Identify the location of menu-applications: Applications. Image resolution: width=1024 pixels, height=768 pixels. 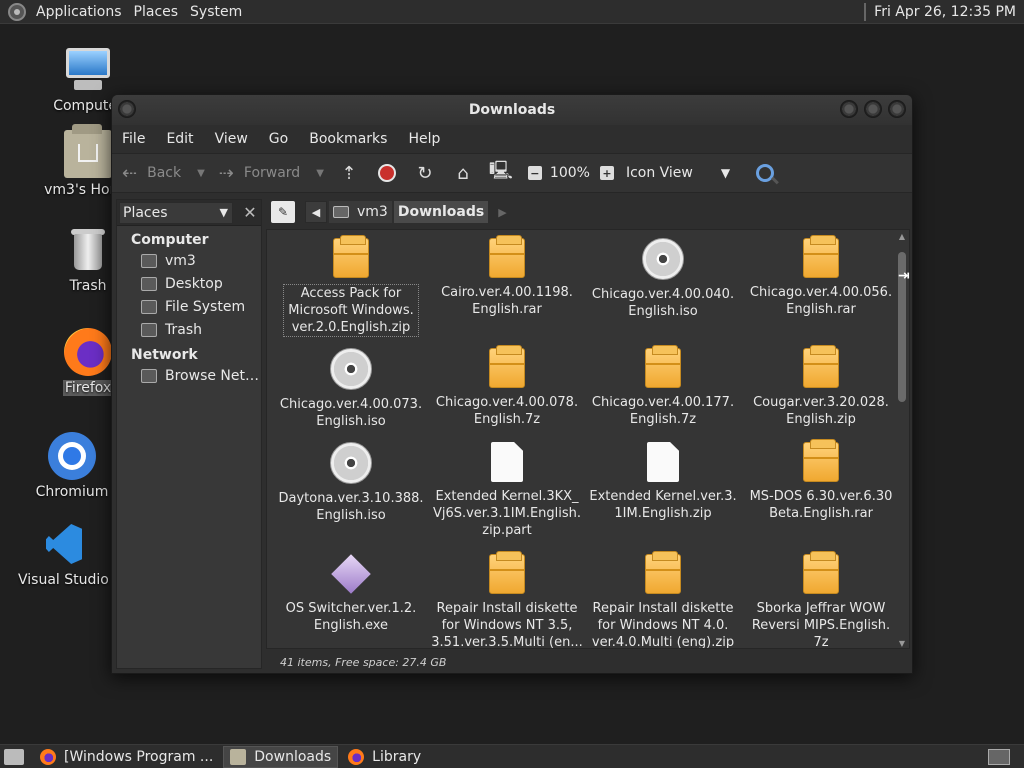
(79, 12).